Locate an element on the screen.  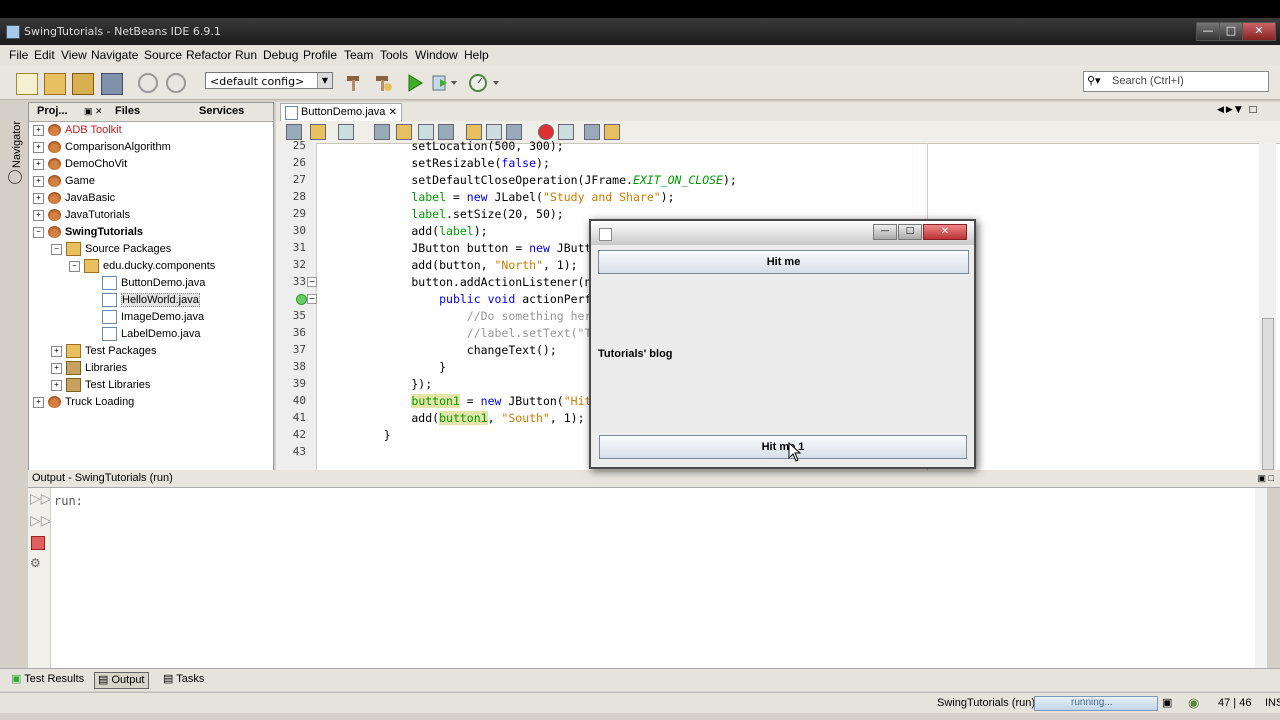
tree-item: + JavaTutorials is located at coordinates (81, 215).